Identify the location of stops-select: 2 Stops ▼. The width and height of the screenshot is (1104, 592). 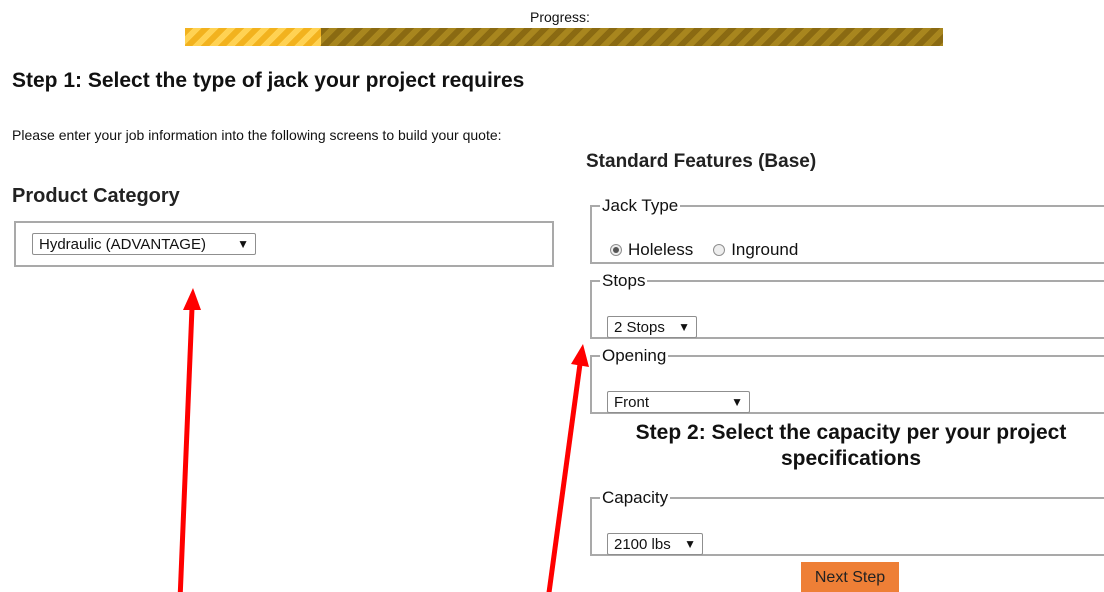
(652, 327).